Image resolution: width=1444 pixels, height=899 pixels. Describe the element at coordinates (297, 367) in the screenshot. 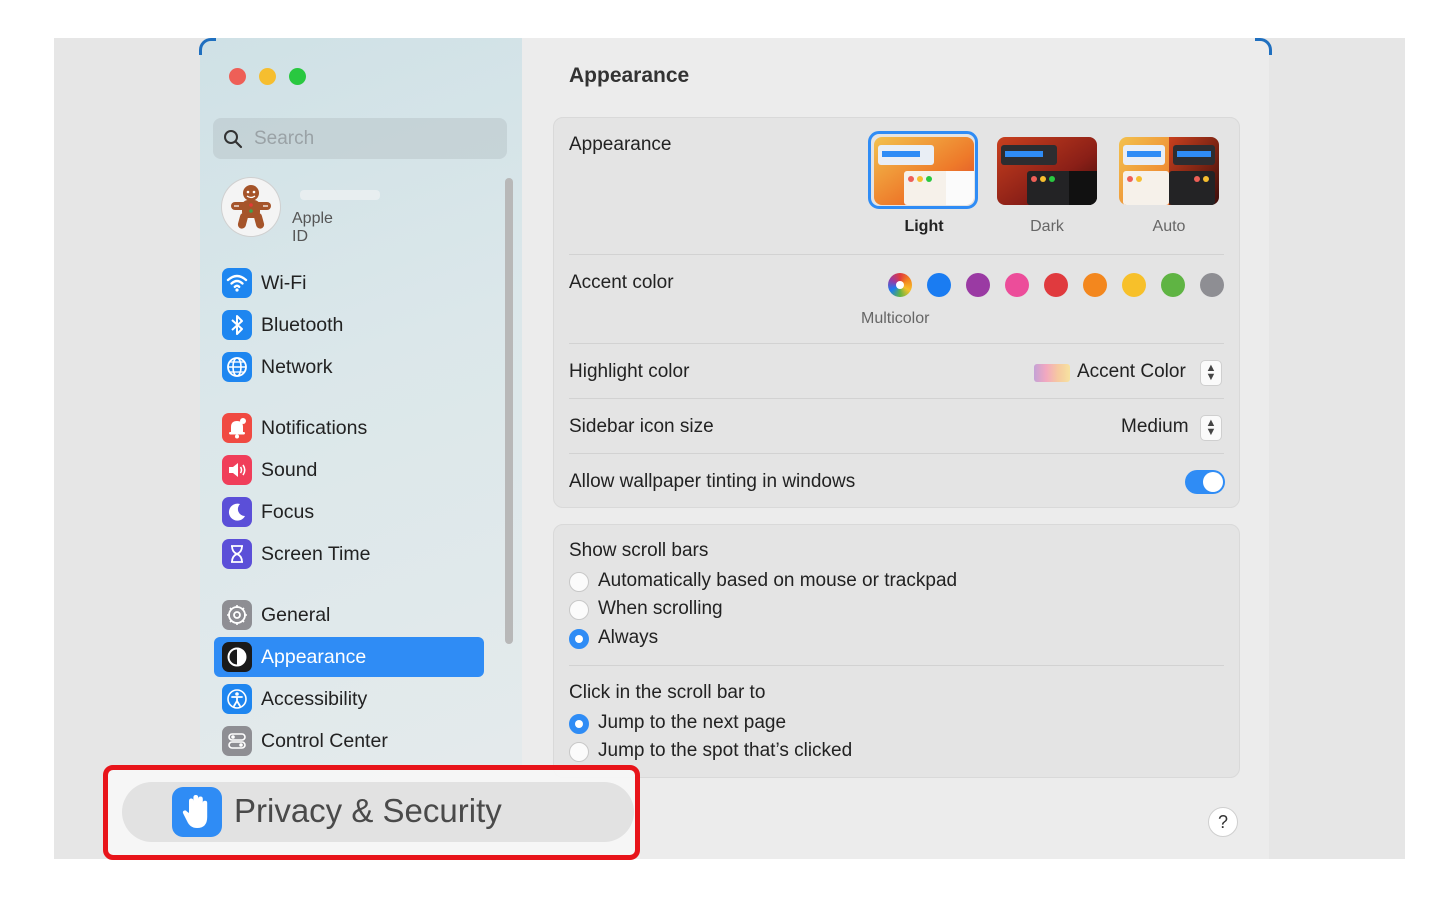

I see `sidebar-item-label: Network` at that location.